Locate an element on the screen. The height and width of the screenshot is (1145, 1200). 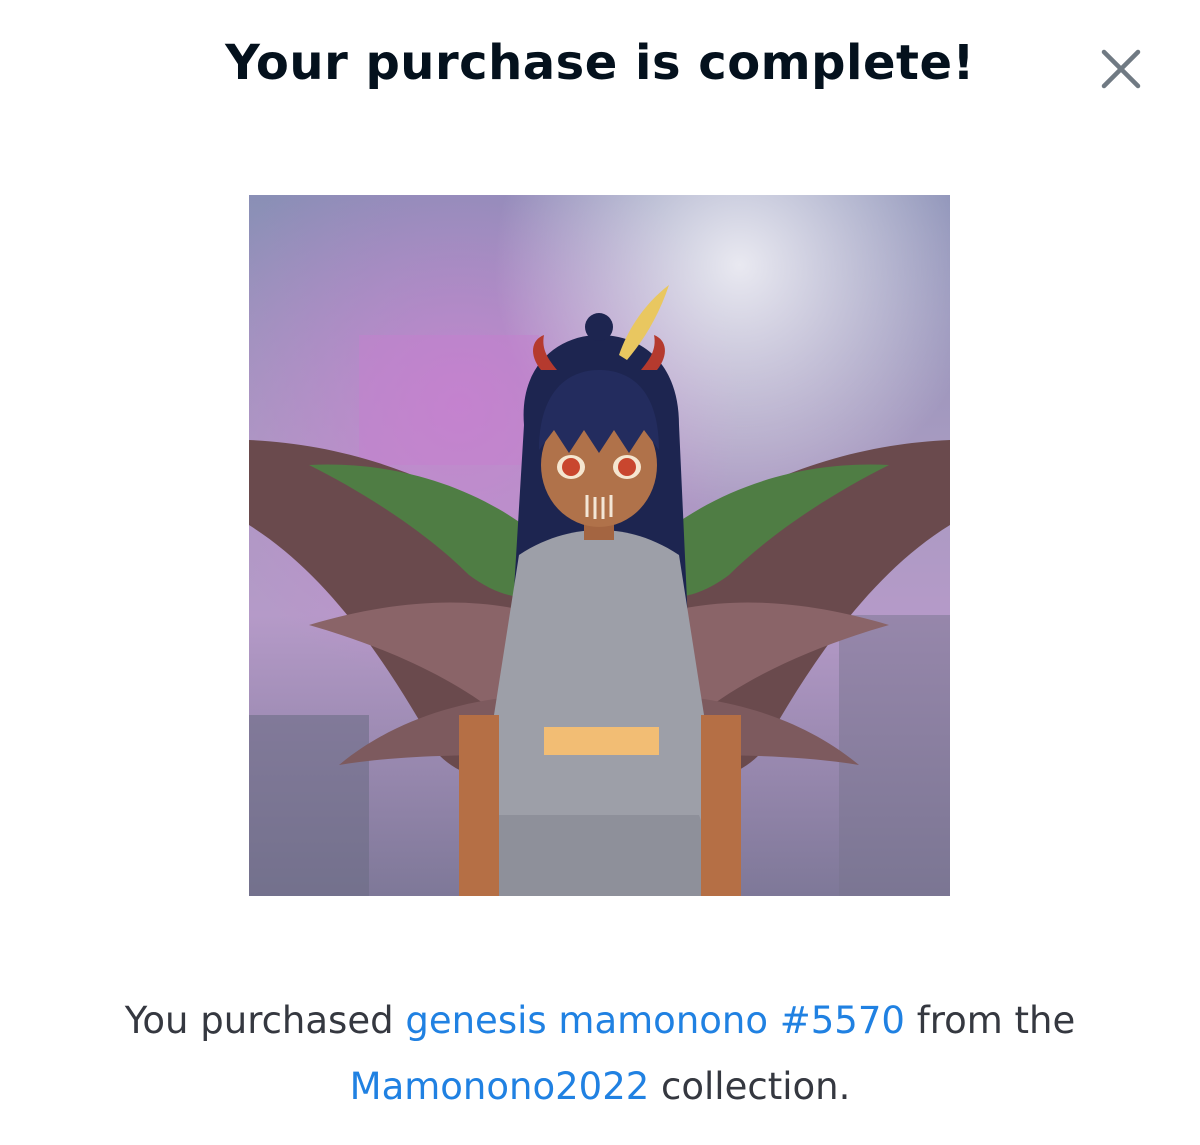
close-button is located at coordinates (1121, 69).